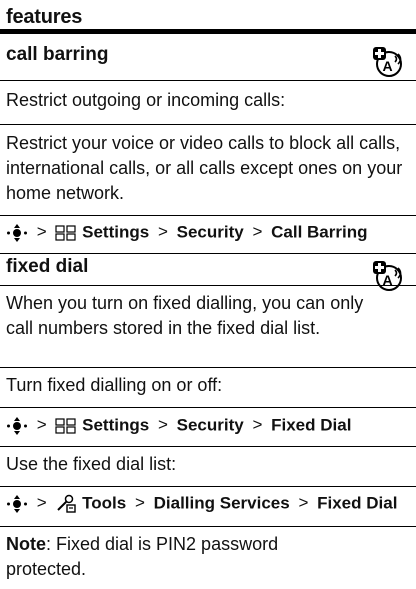 The width and height of the screenshot is (416, 589). I want to click on path-item-call-barring: Call Barring, so click(319, 232).